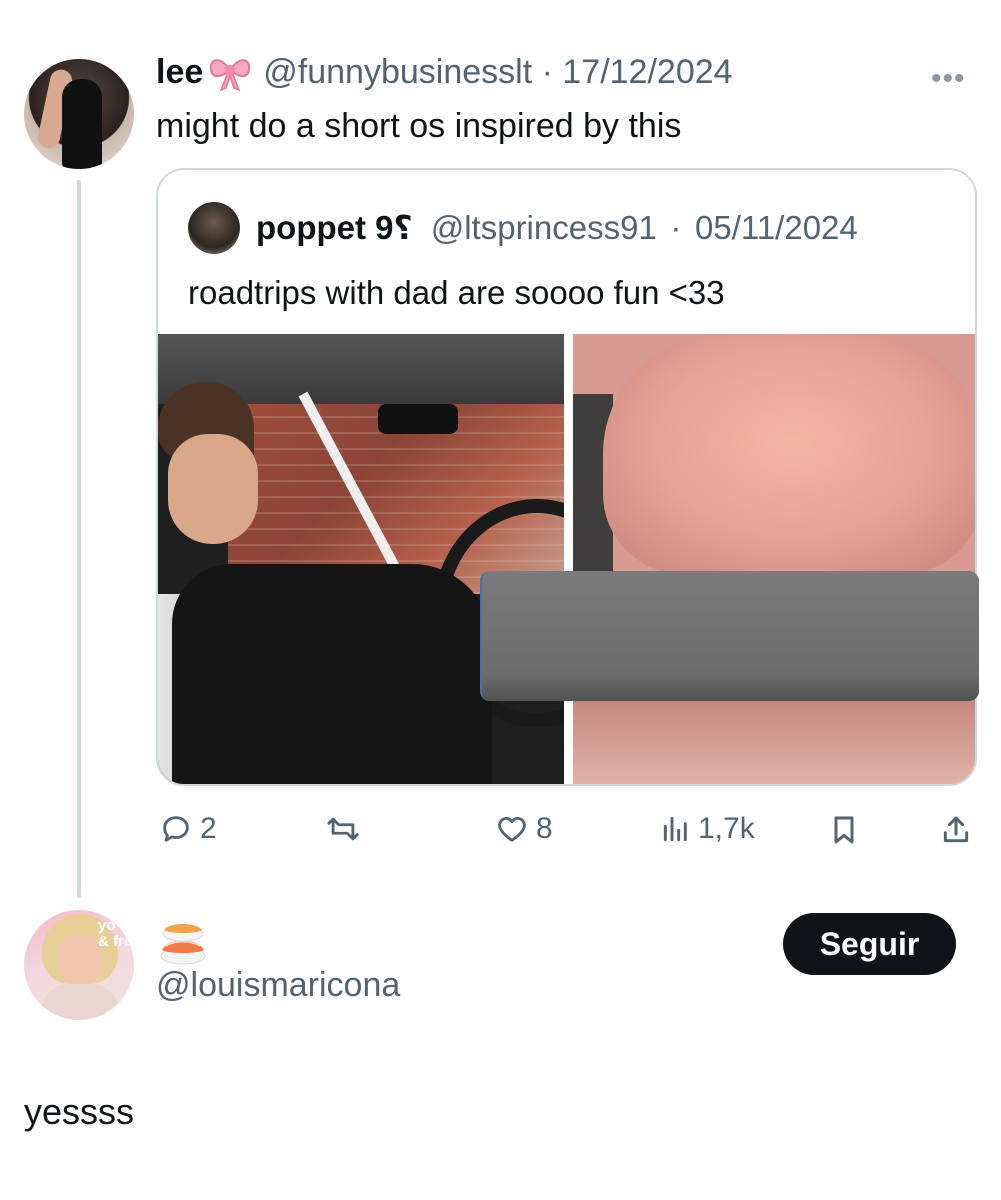 The height and width of the screenshot is (1200, 1001). What do you see at coordinates (214, 228) in the screenshot?
I see `quoted-avatar` at bounding box center [214, 228].